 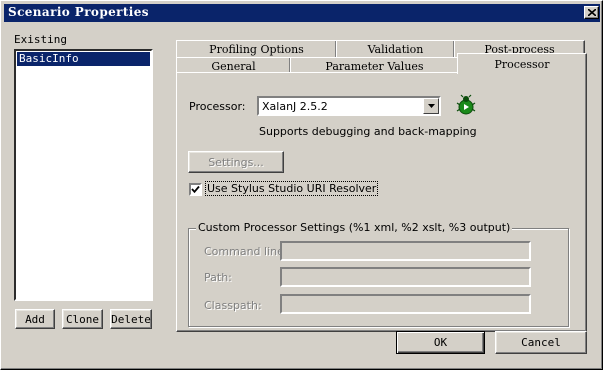 What do you see at coordinates (82, 319) in the screenshot?
I see `clone-button: Clone` at bounding box center [82, 319].